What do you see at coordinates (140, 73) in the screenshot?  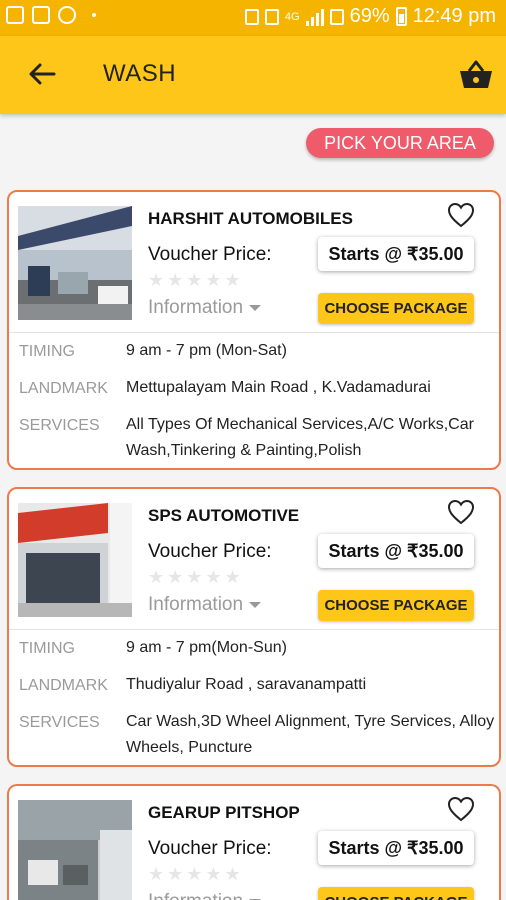 I see `page-title: WASH` at bounding box center [140, 73].